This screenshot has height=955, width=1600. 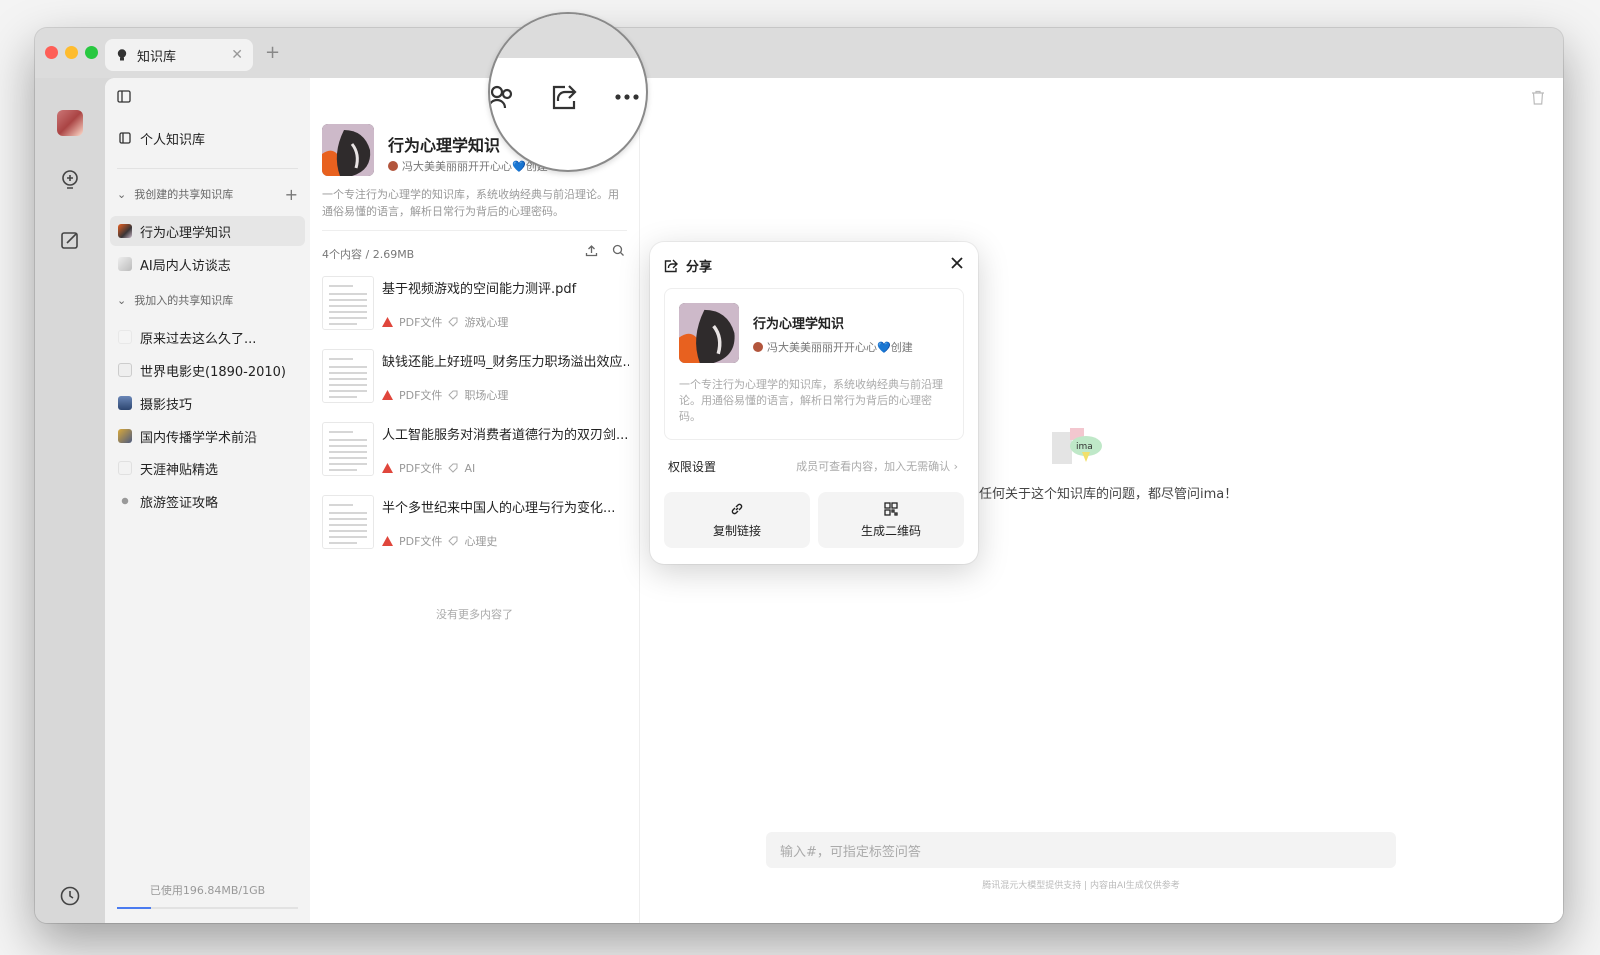 I want to click on history-nav, so click(x=70, y=896).